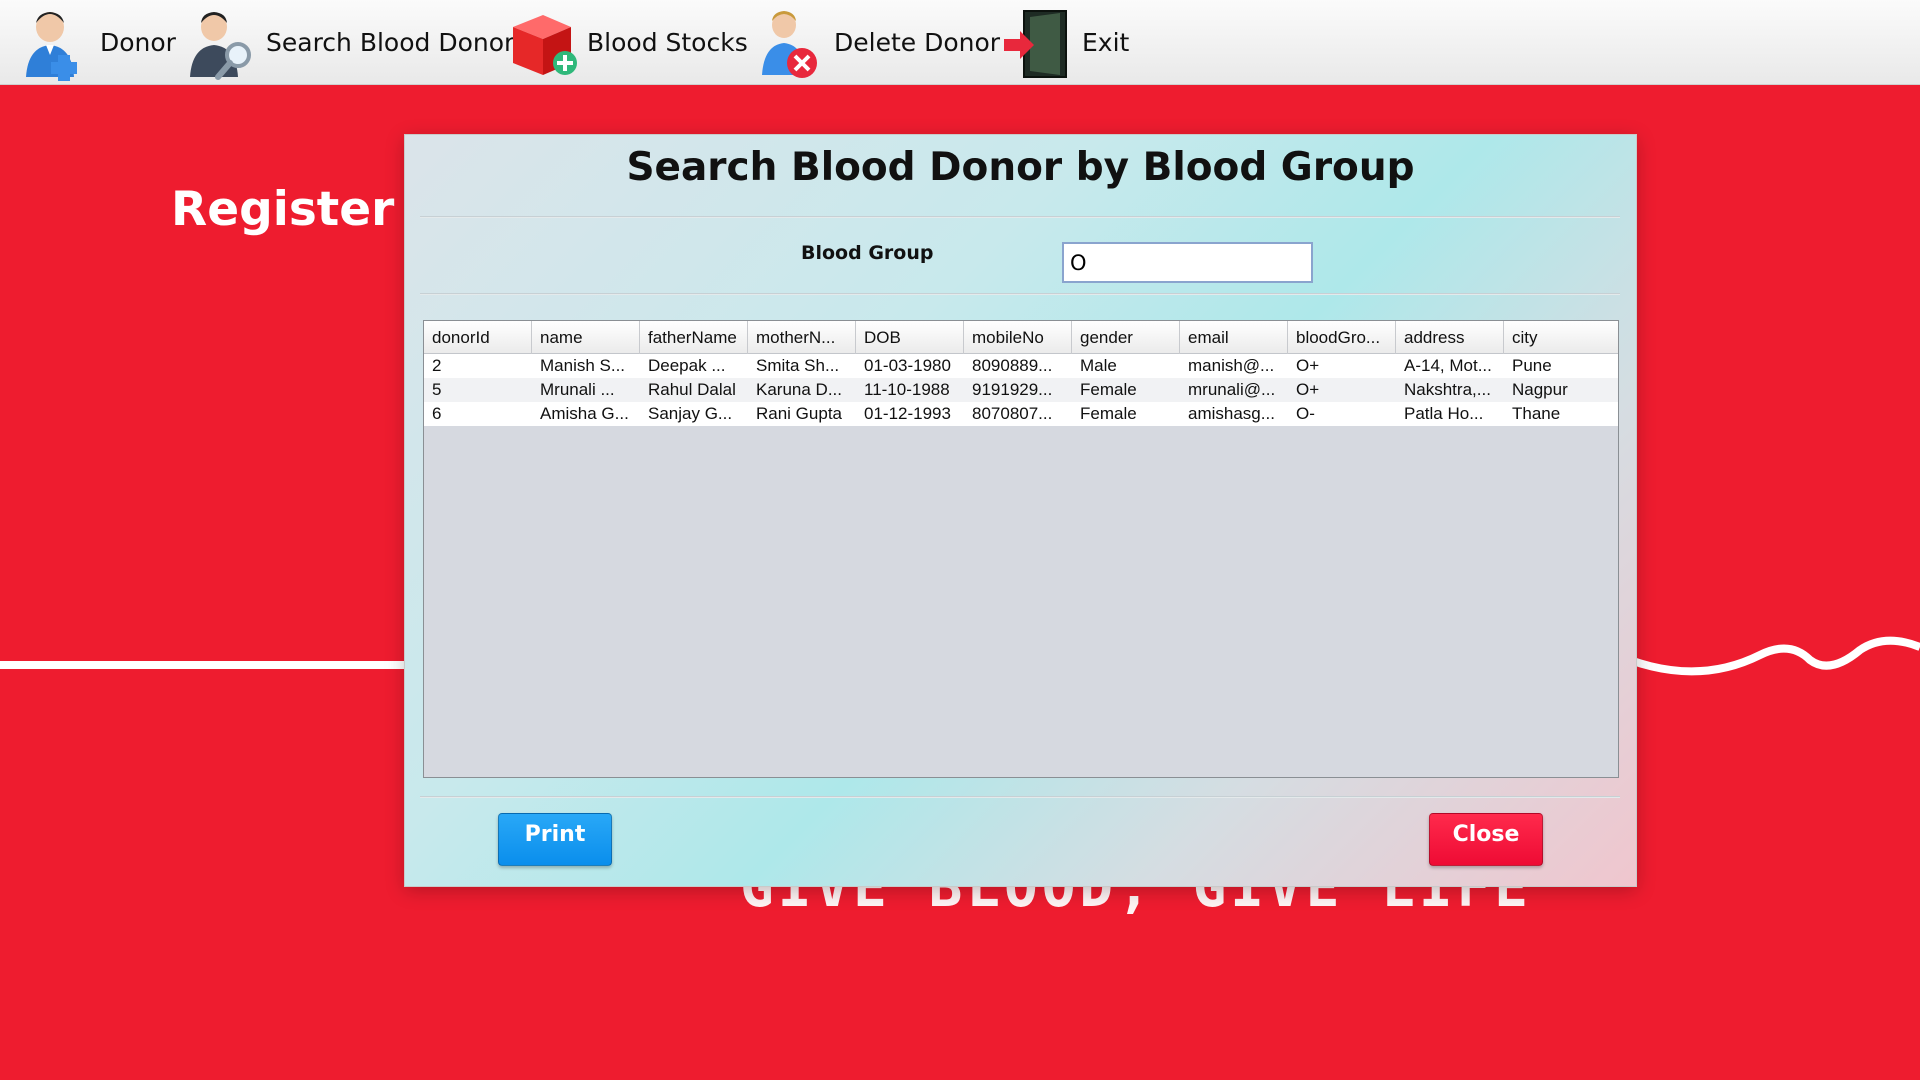  Describe the element at coordinates (1020, 217) in the screenshot. I see `title-divider` at that location.